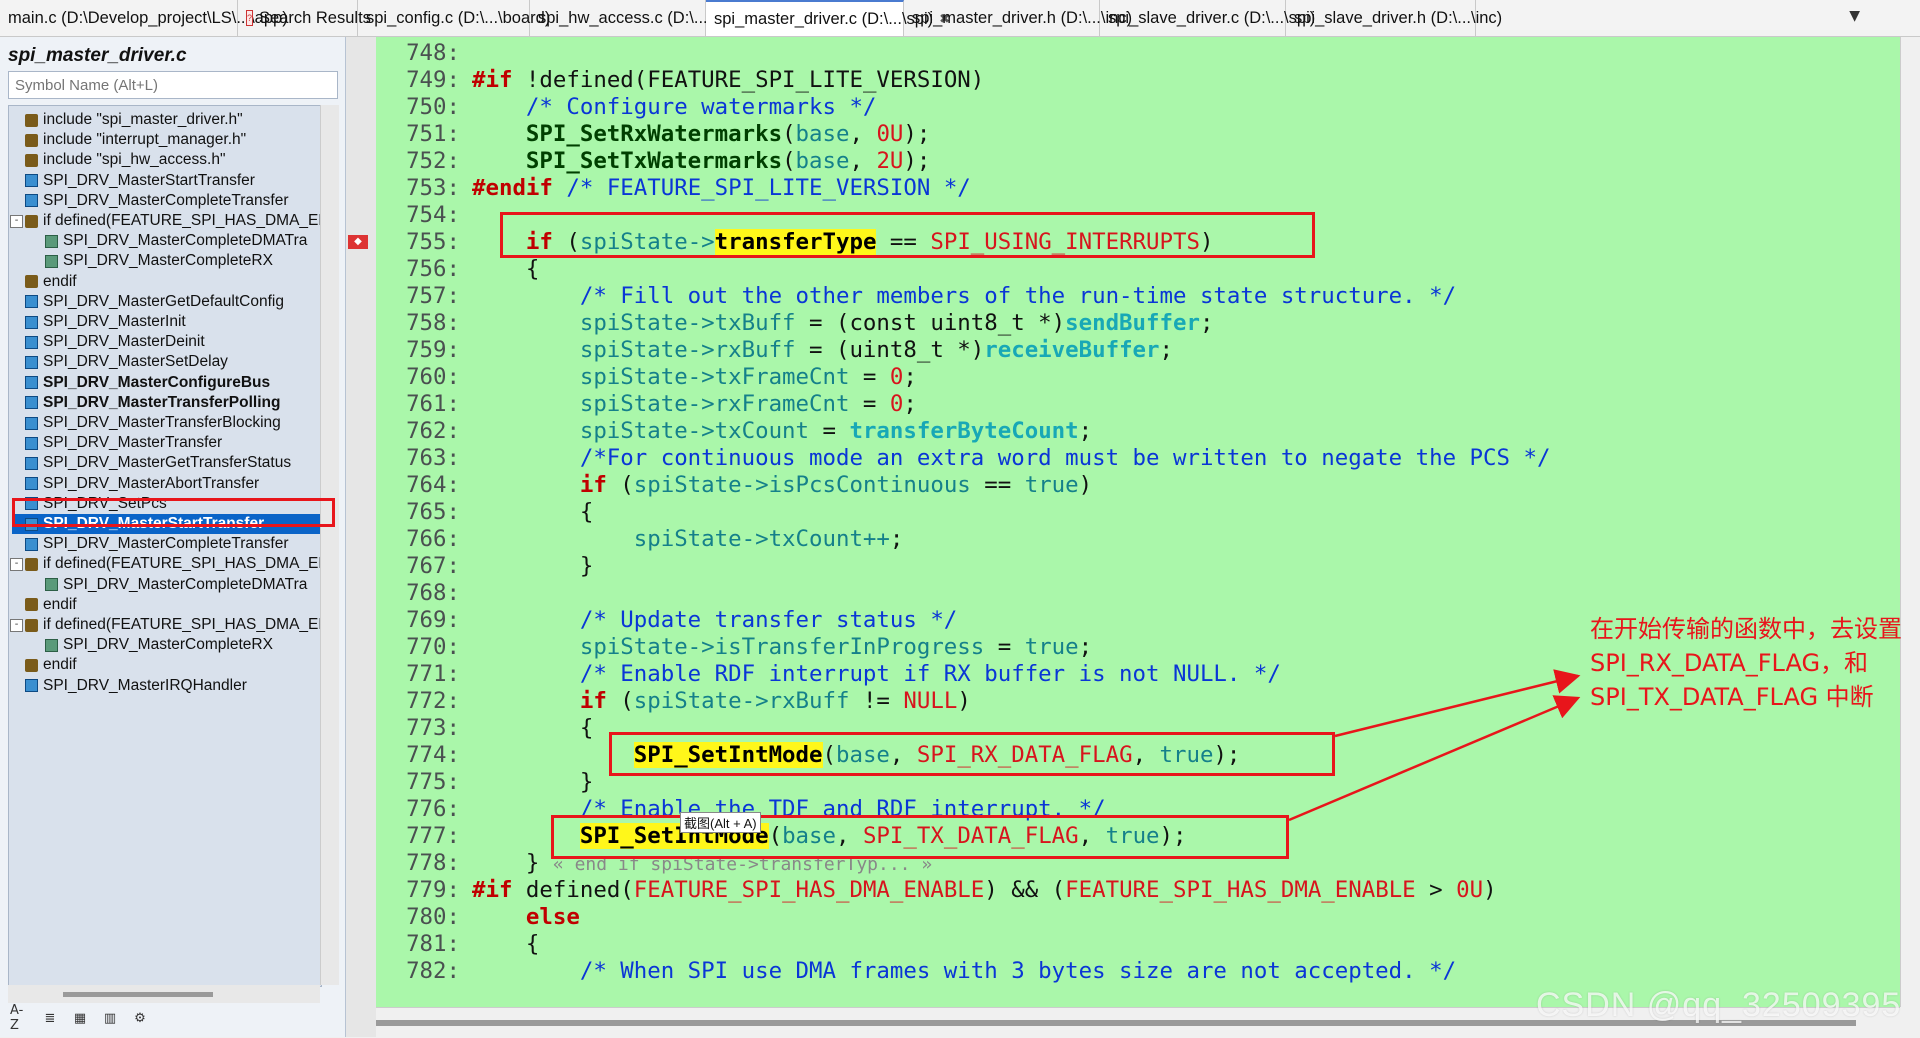 The height and width of the screenshot is (1038, 1920). What do you see at coordinates (135, 140) in the screenshot?
I see `tree-item: include "interrupt_manager.h"` at bounding box center [135, 140].